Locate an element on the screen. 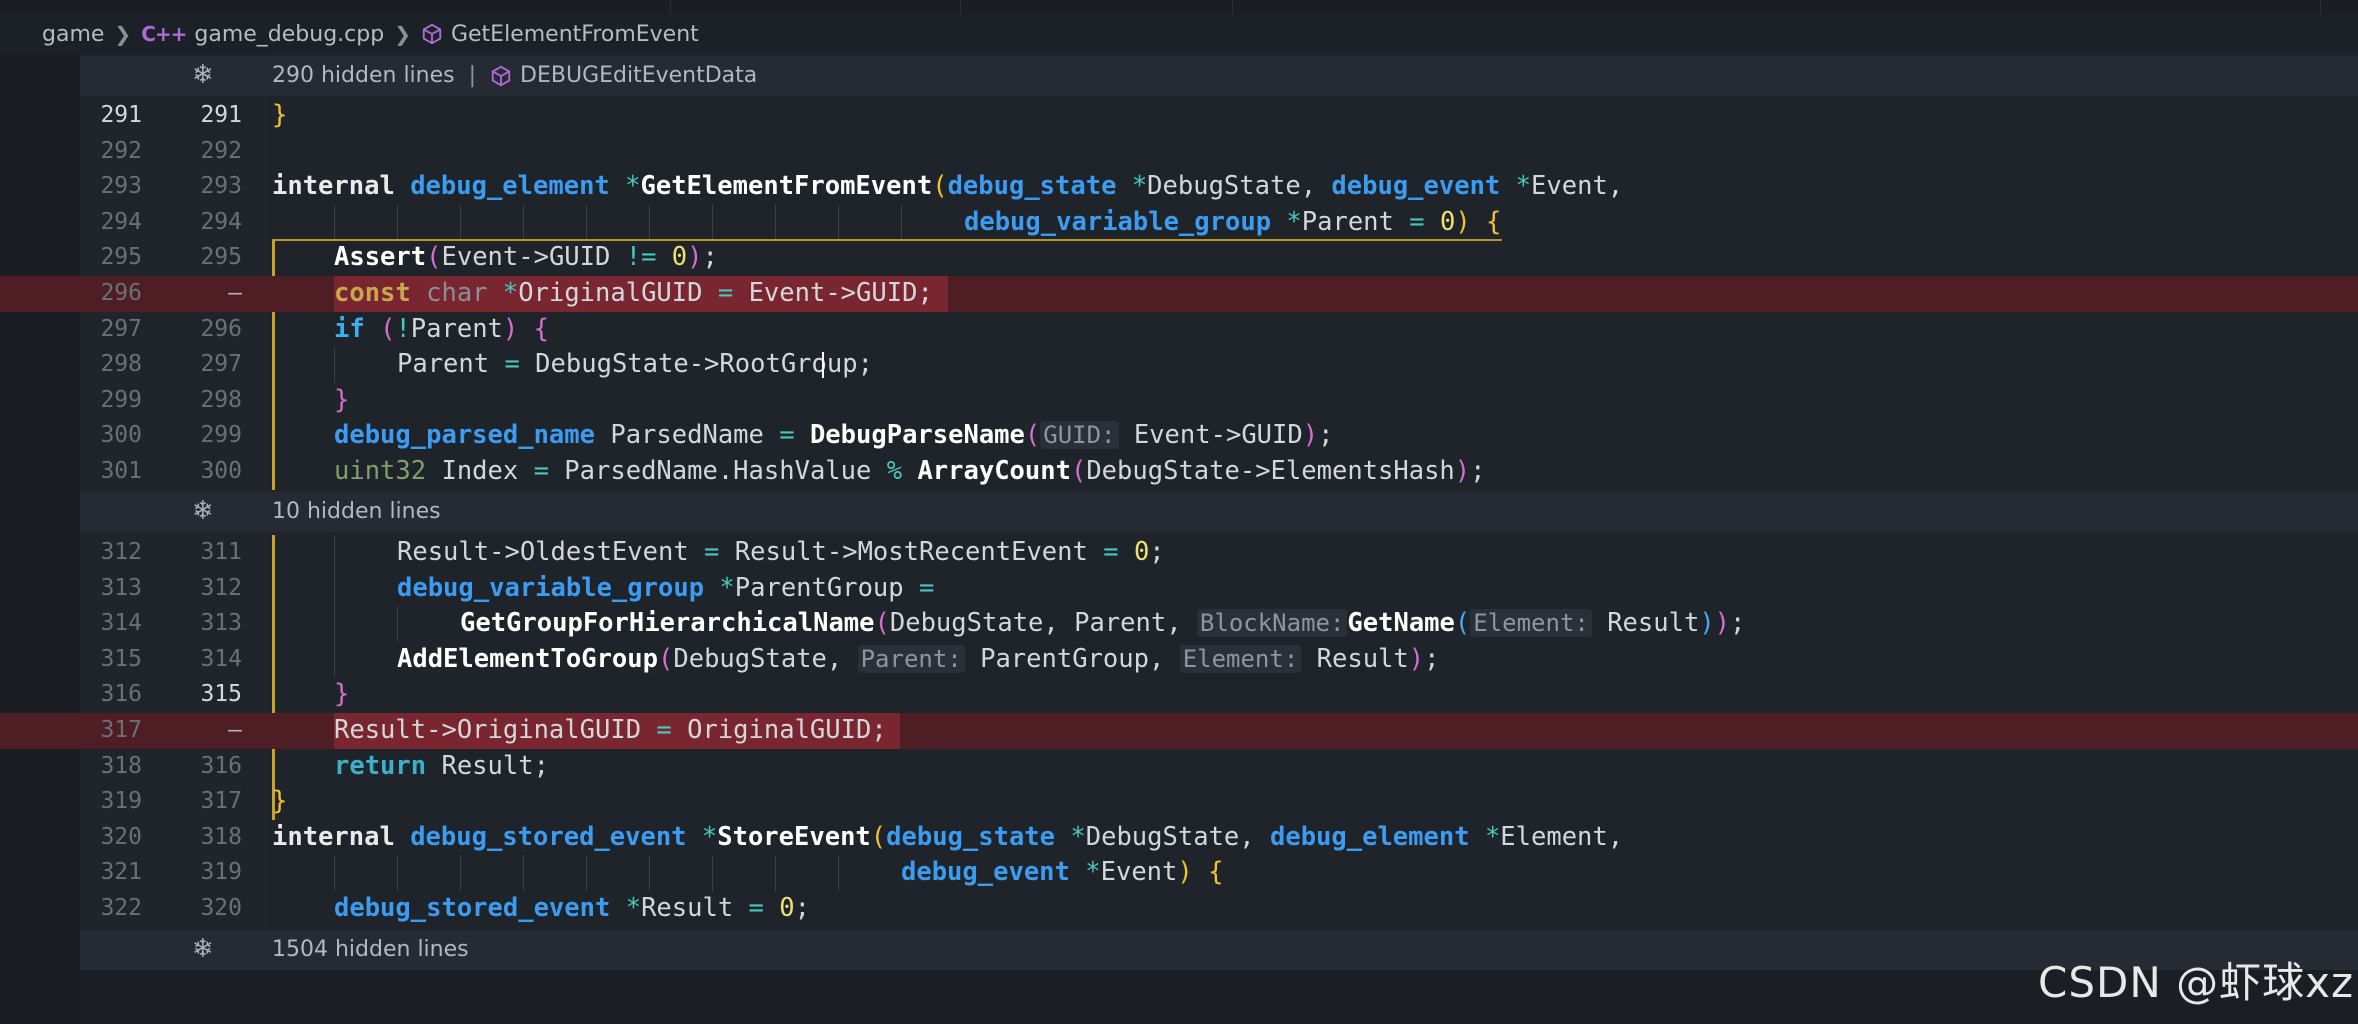 The width and height of the screenshot is (2358, 1024). breadcrumb-symbol: GetElementFromEvent is located at coordinates (575, 34).